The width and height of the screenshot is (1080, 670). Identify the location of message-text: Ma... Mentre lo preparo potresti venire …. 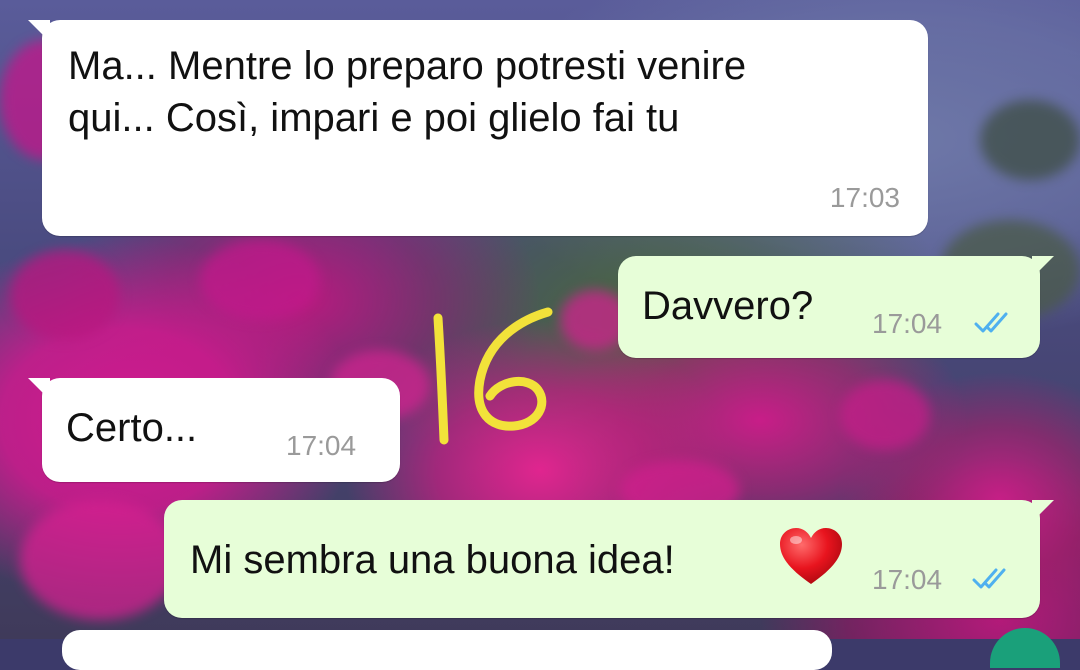
(407, 92).